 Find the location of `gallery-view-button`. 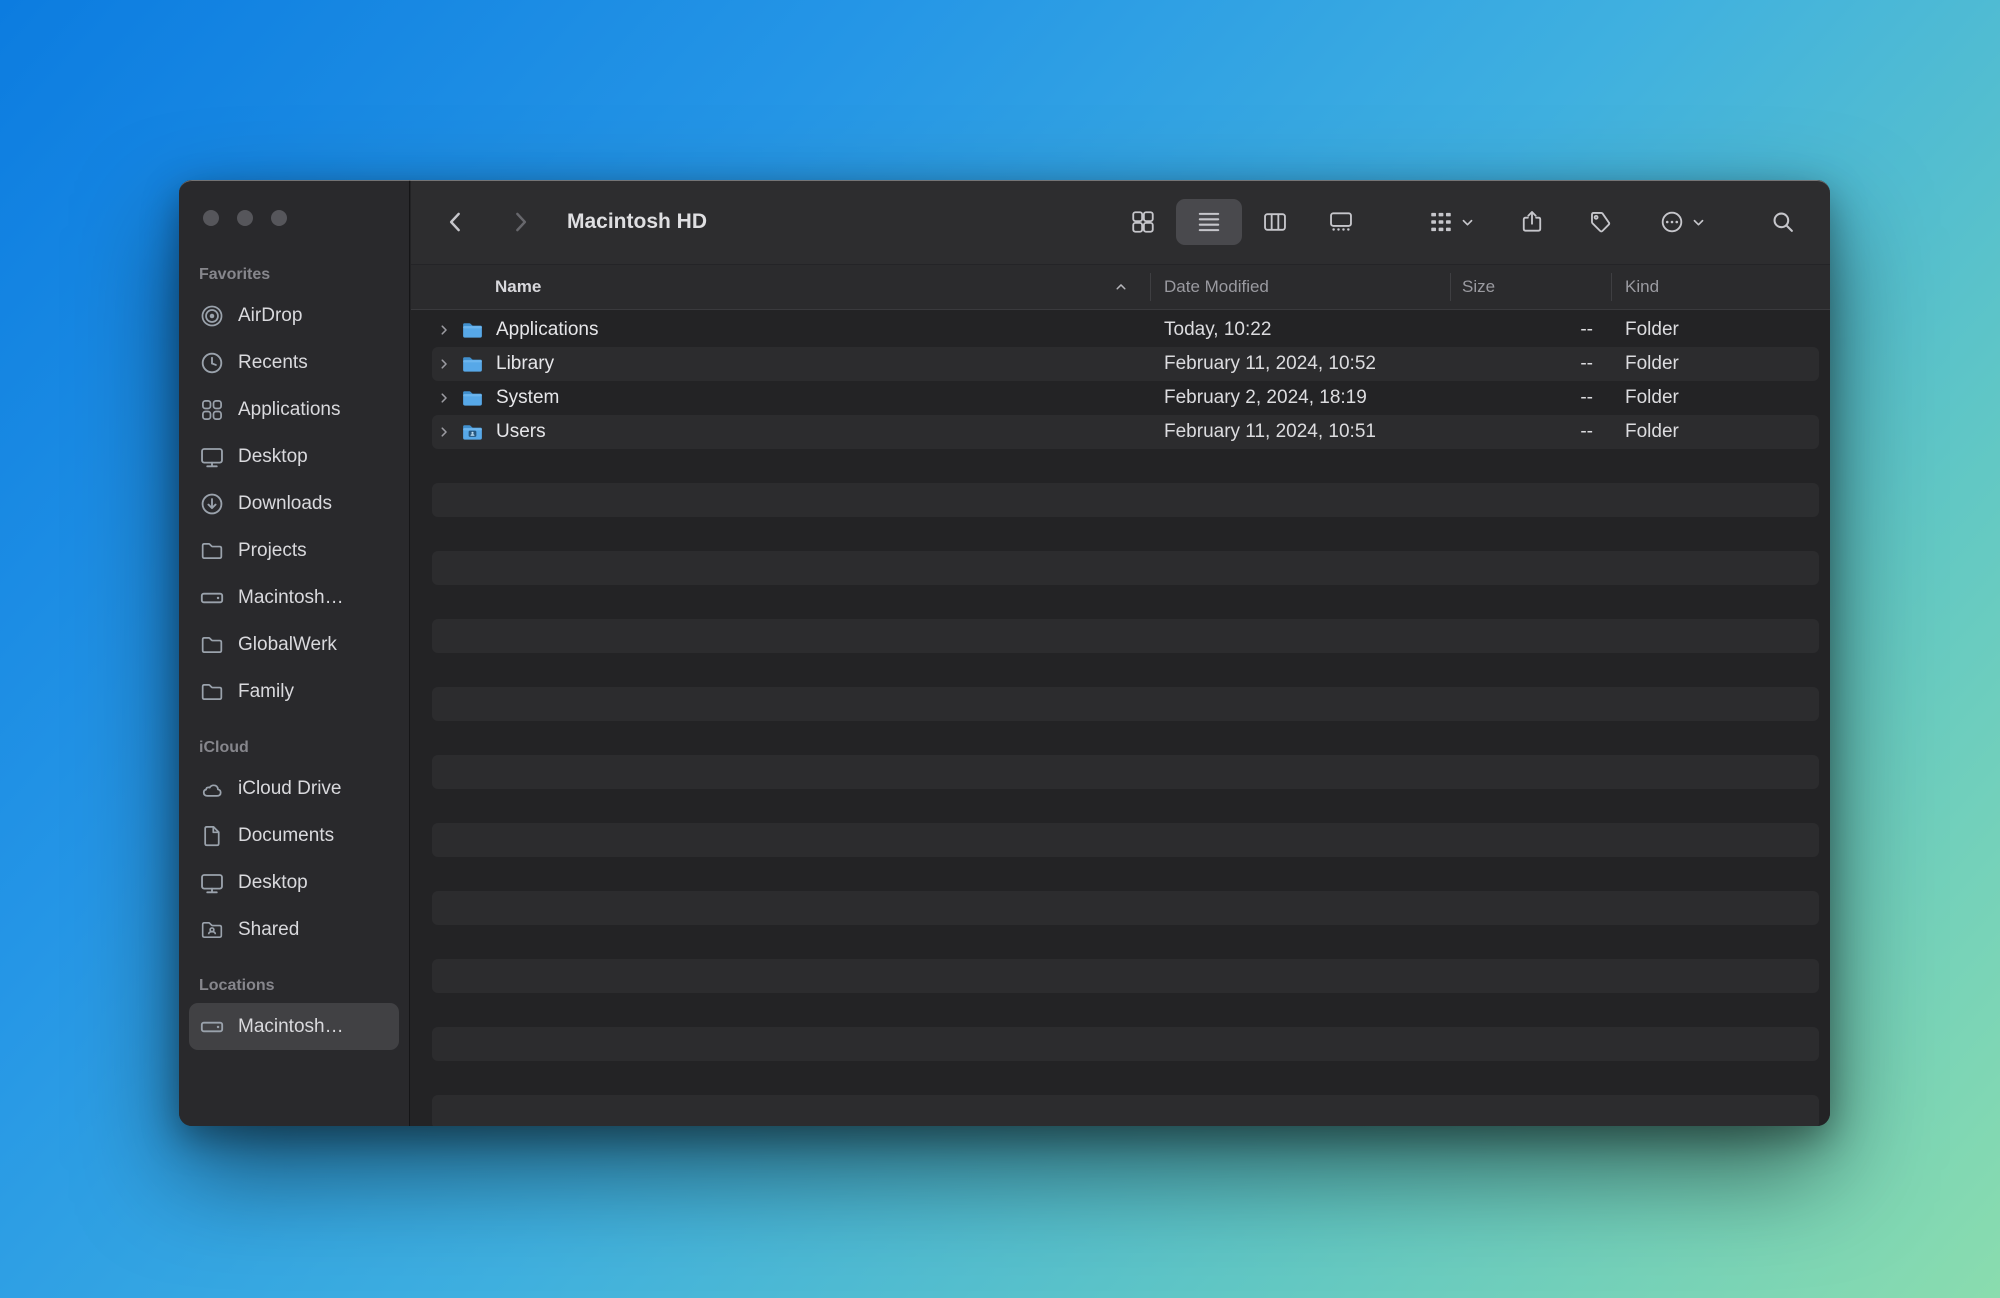

gallery-view-button is located at coordinates (1341, 222).